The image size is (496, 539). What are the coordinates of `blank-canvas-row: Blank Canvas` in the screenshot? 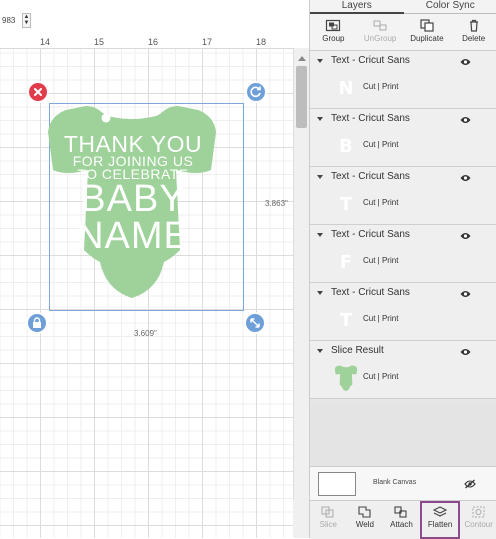 It's located at (403, 483).